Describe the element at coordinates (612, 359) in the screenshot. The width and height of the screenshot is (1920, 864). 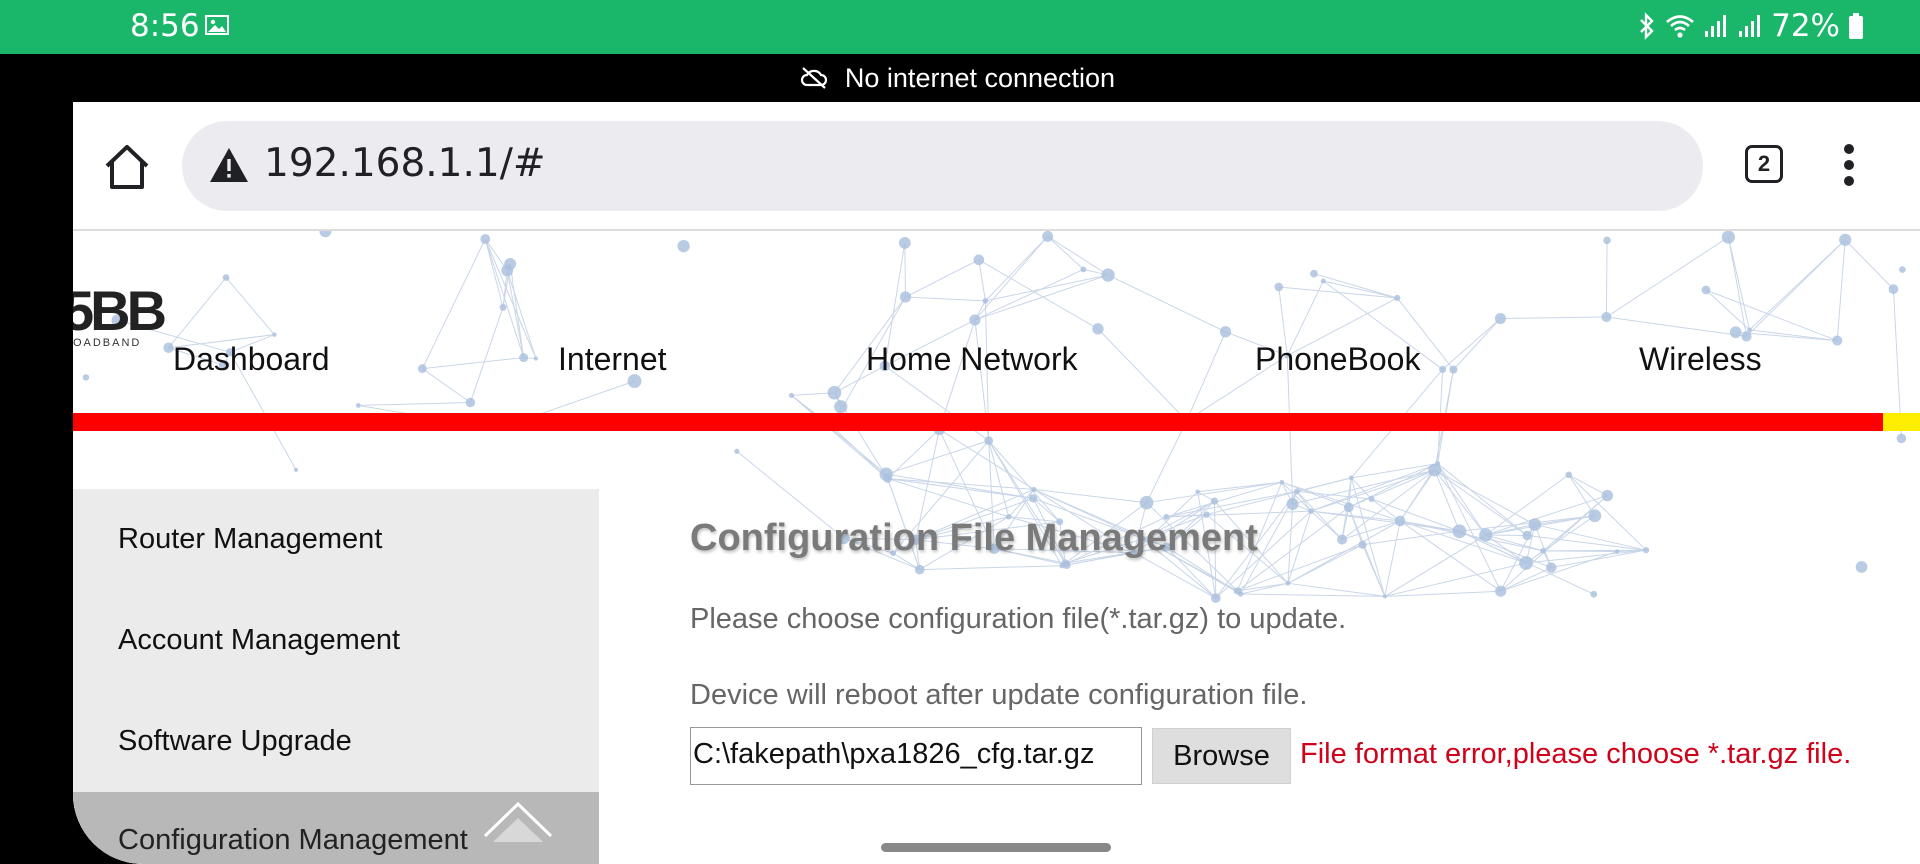
I see `nav-internet: Internet` at that location.